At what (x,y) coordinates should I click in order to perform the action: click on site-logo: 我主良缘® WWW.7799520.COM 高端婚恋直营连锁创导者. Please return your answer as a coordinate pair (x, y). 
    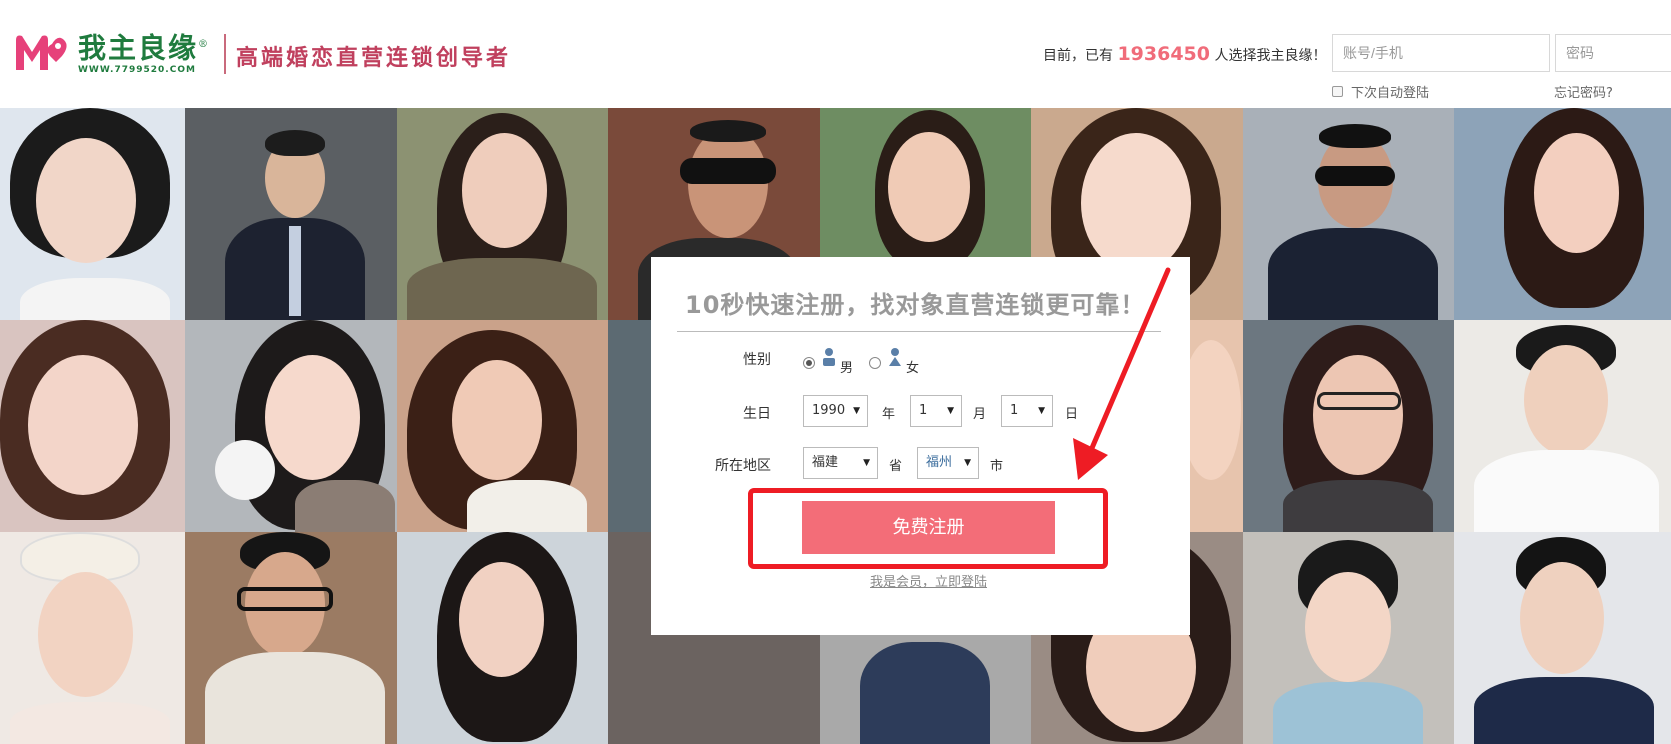
    Looking at the image, I should click on (261, 54).